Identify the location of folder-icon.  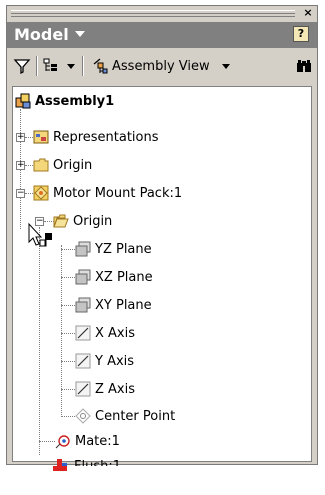
(41, 165).